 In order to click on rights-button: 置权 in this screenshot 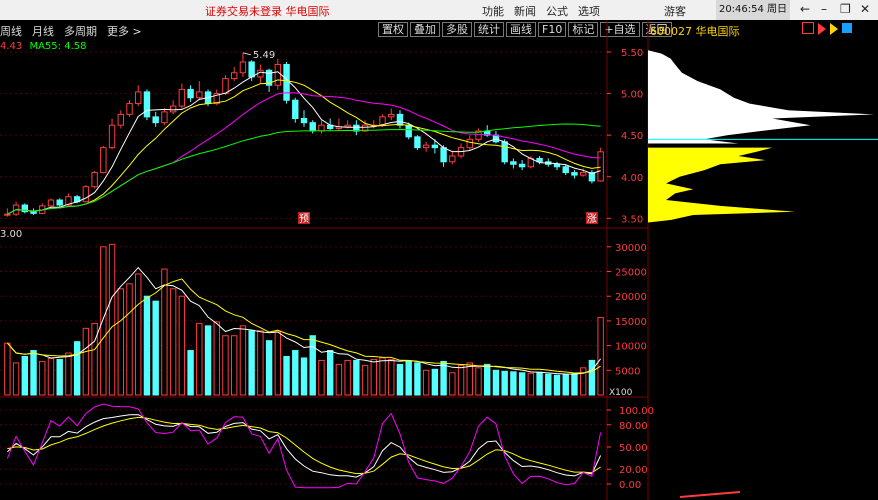, I will do `click(393, 29)`.